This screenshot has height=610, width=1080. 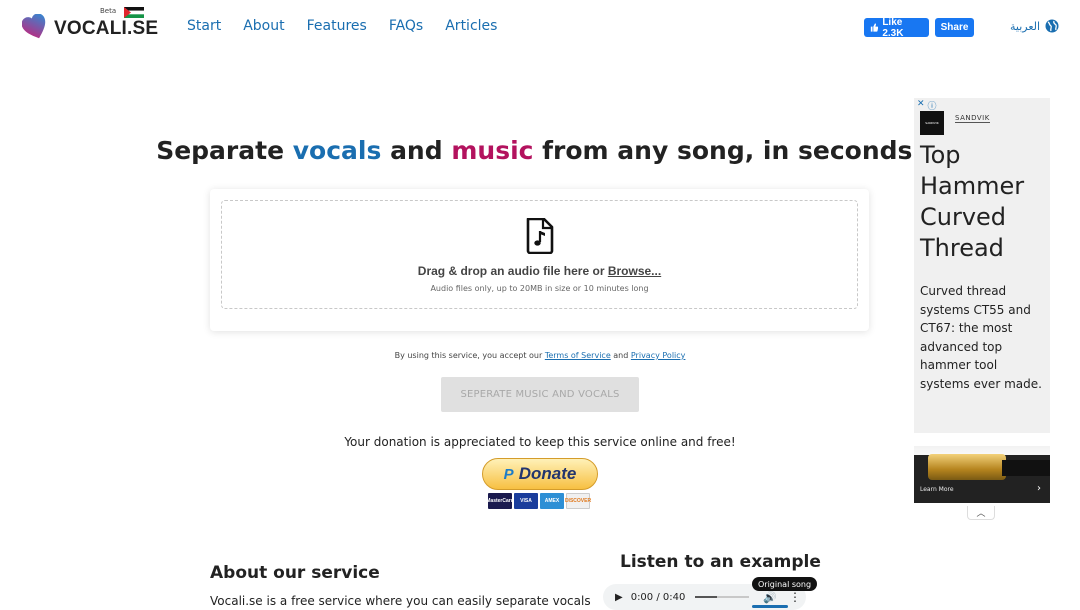 I want to click on chevron-up-icon: ︿, so click(x=981, y=514).